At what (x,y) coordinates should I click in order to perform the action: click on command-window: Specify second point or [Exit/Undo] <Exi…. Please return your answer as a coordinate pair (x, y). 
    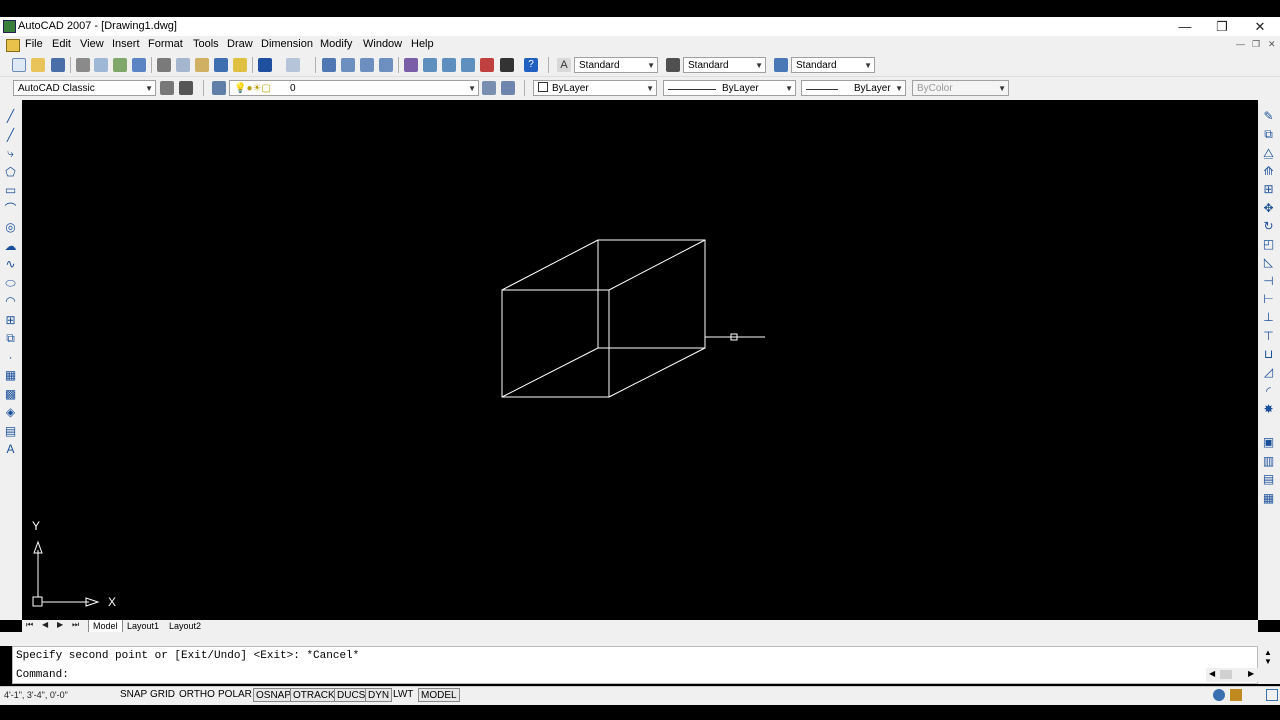
    Looking at the image, I should click on (635, 665).